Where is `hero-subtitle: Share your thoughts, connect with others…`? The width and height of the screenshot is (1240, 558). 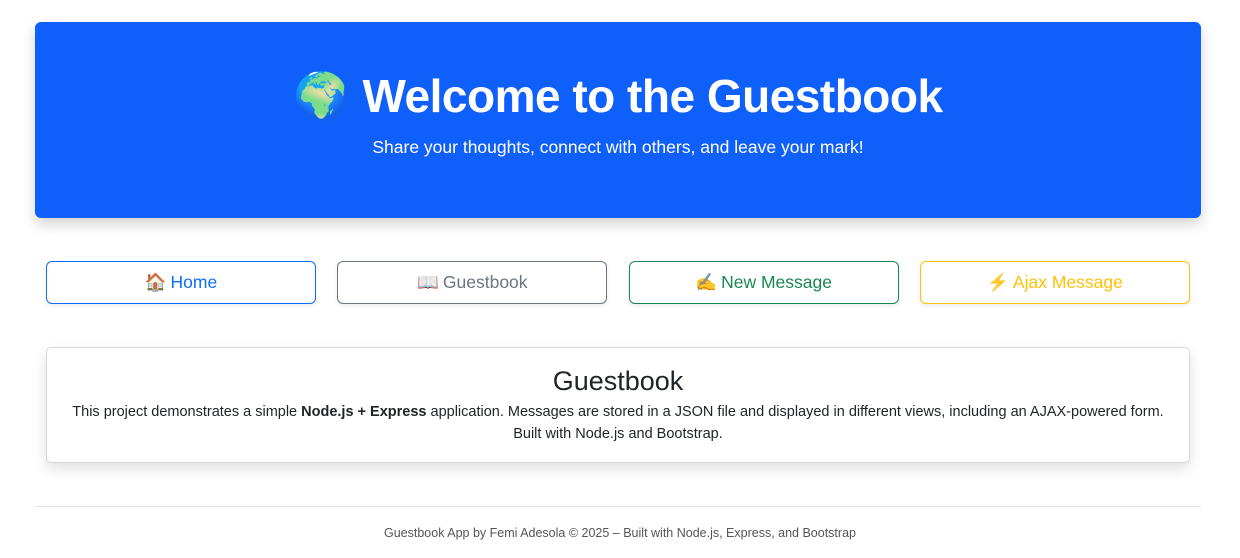
hero-subtitle: Share your thoughts, connect with others… is located at coordinates (618, 147).